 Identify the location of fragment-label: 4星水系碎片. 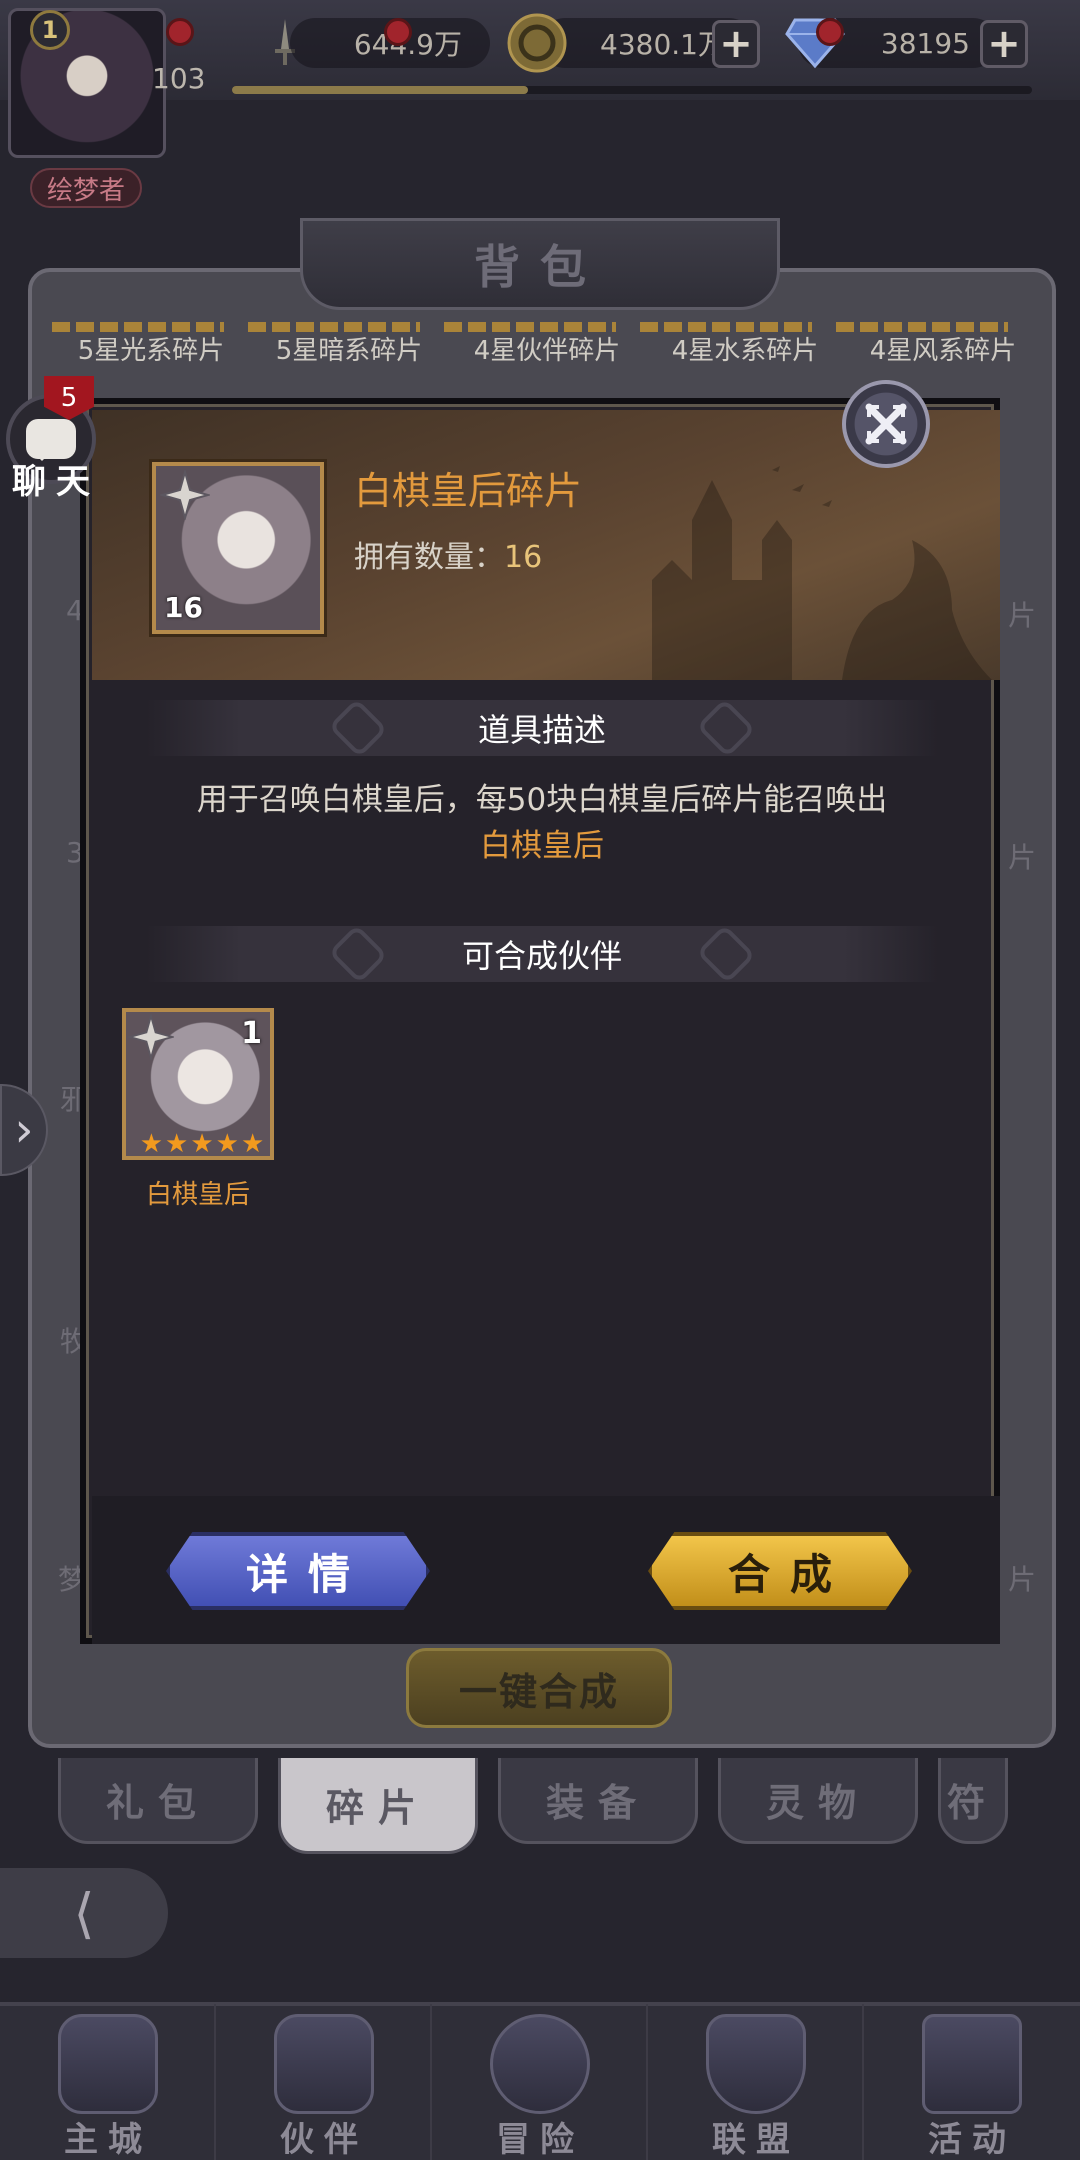
(745, 360).